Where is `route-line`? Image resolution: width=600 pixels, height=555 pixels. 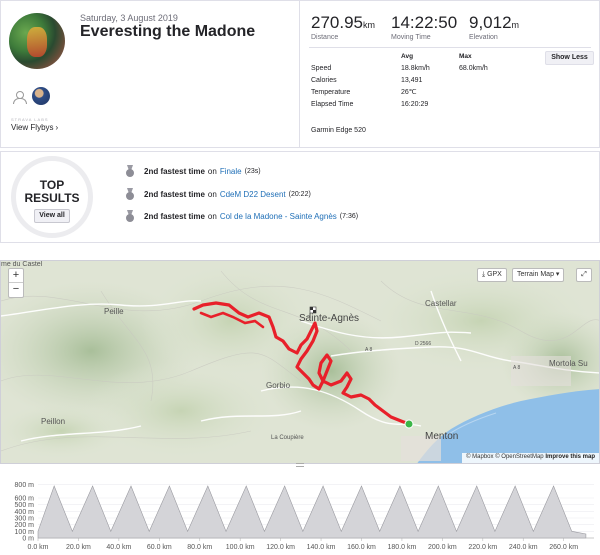
route-line is located at coordinates (303, 365).